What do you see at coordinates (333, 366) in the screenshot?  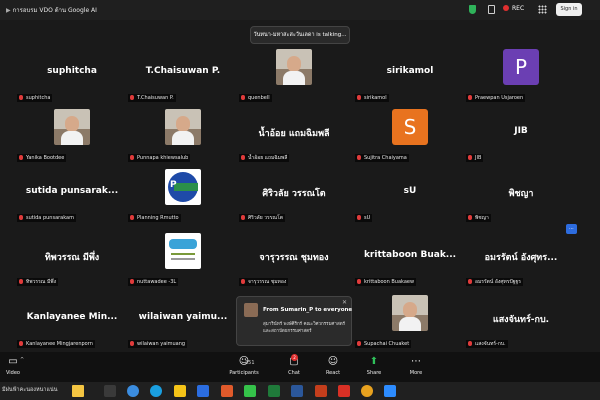 I see `react-button: ☺ React` at bounding box center [333, 366].